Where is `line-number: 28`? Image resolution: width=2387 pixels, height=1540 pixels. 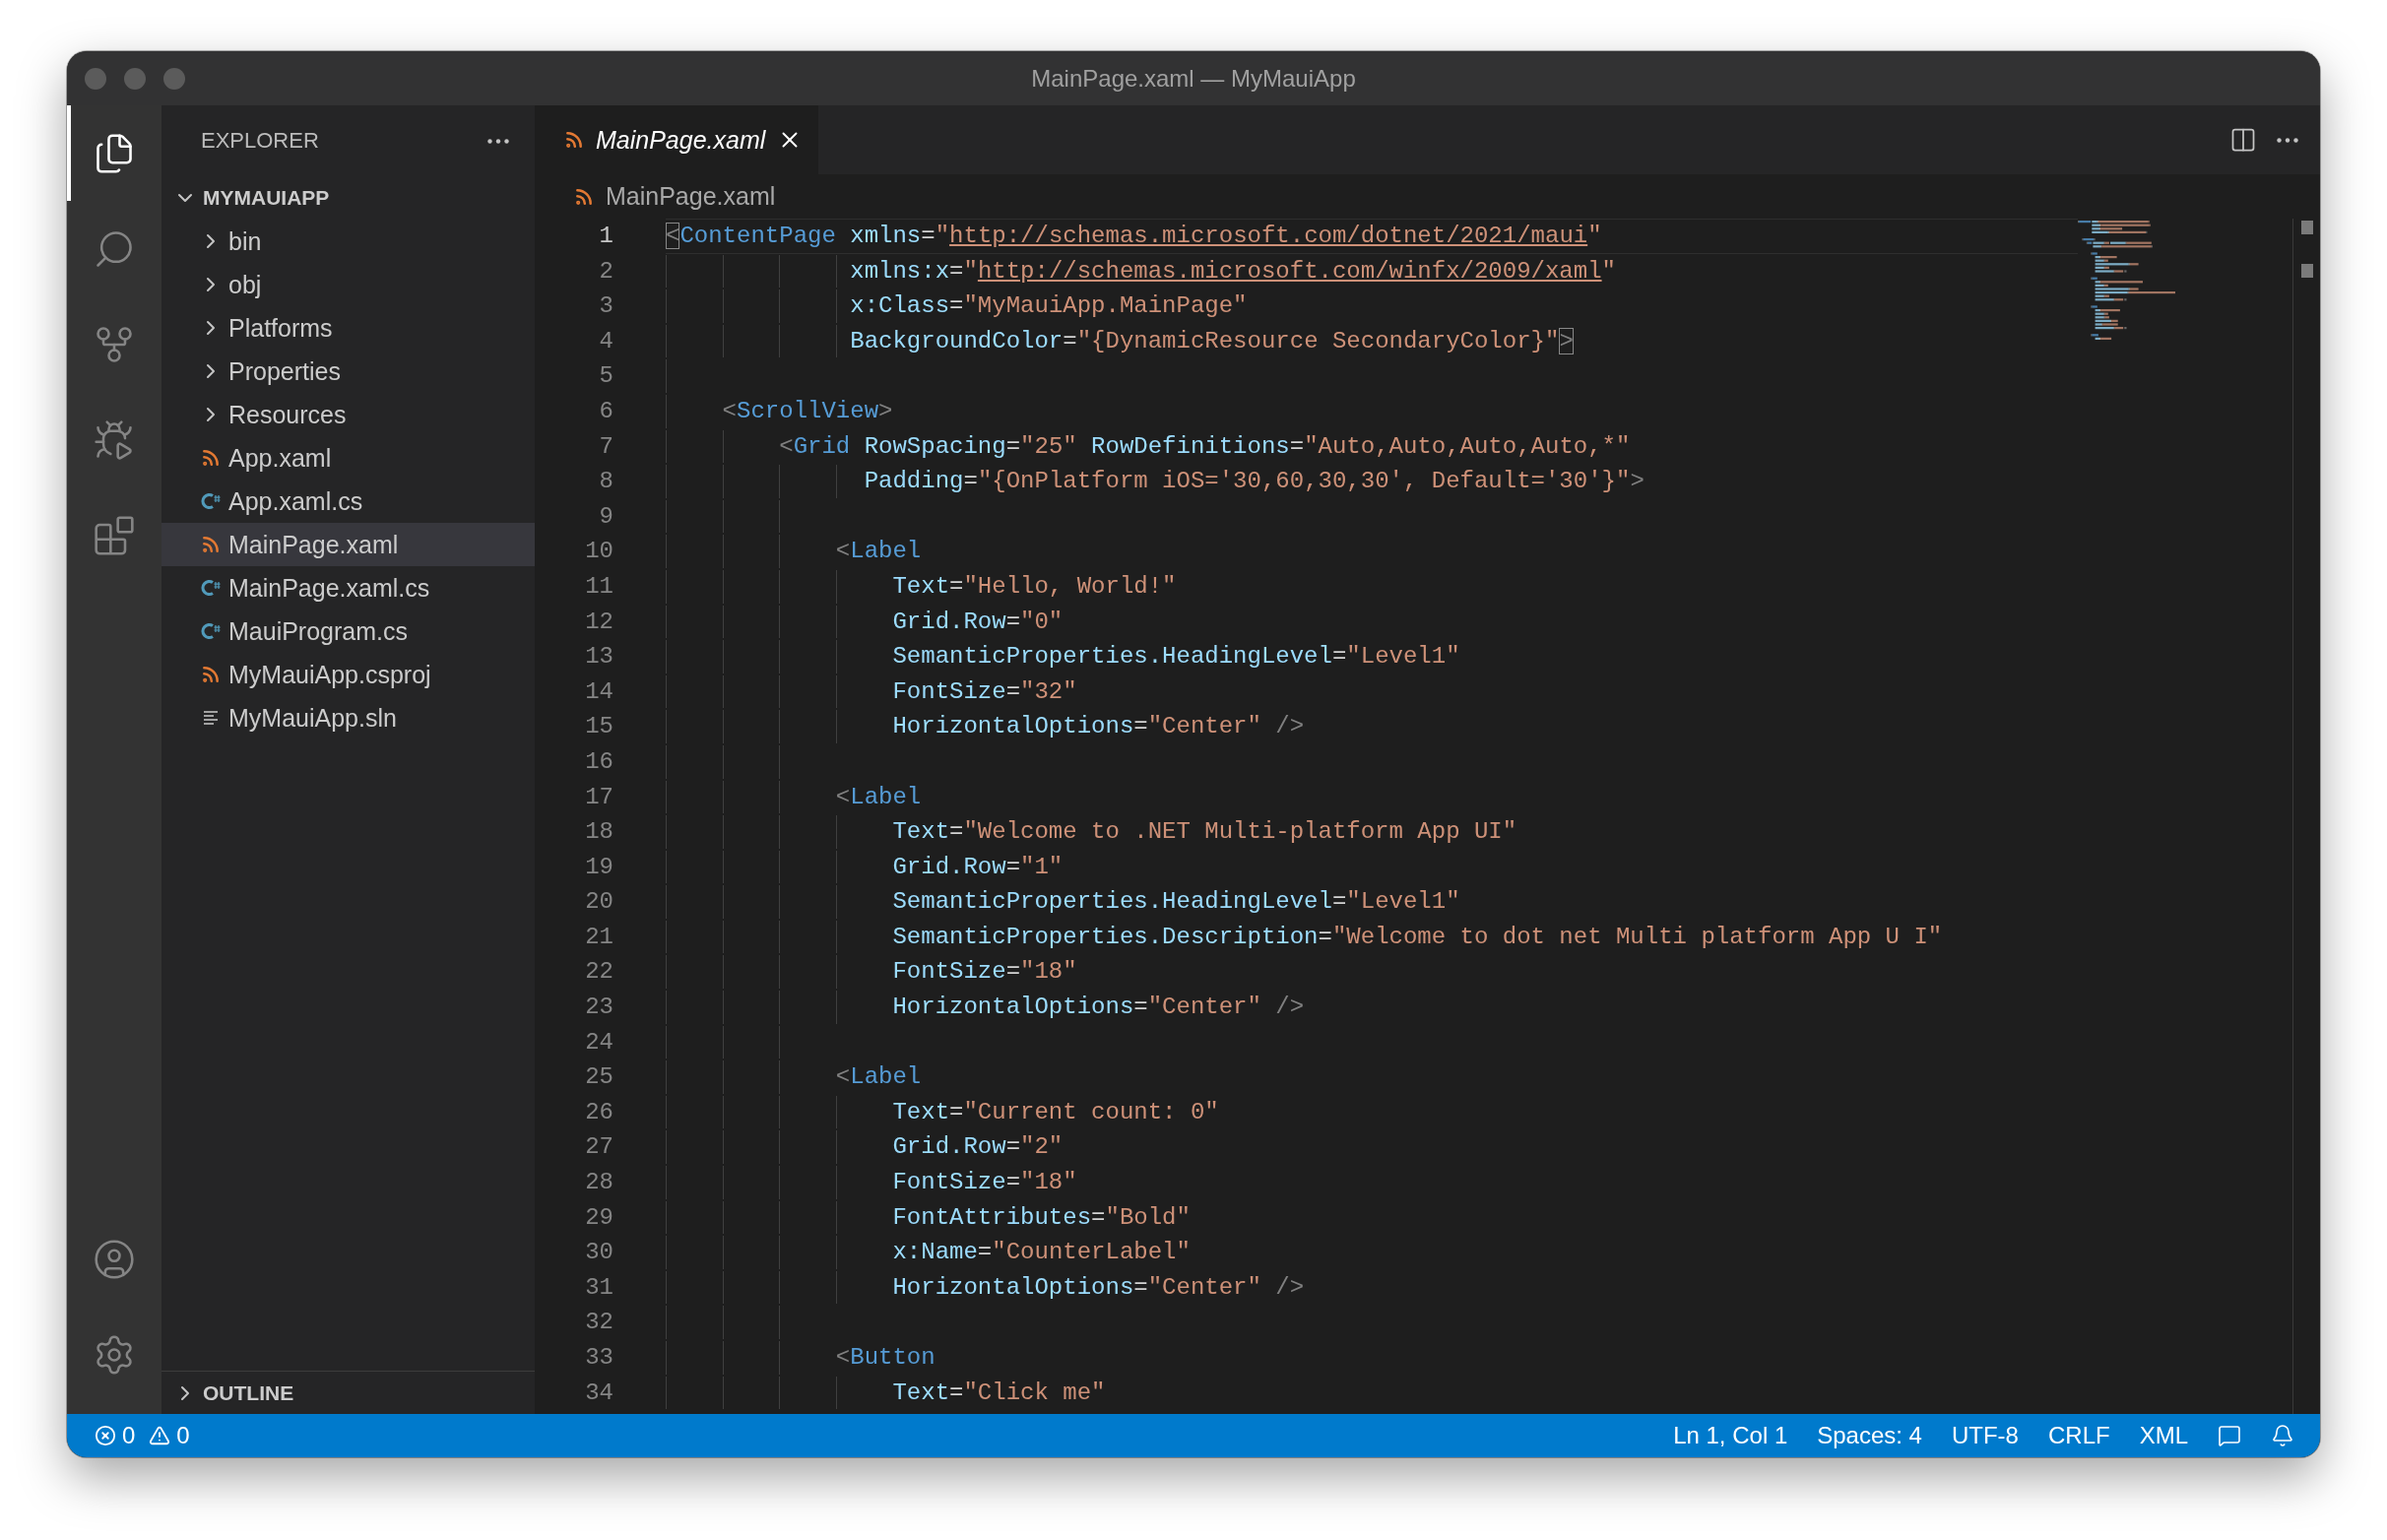
line-number: 28 is located at coordinates (599, 1183).